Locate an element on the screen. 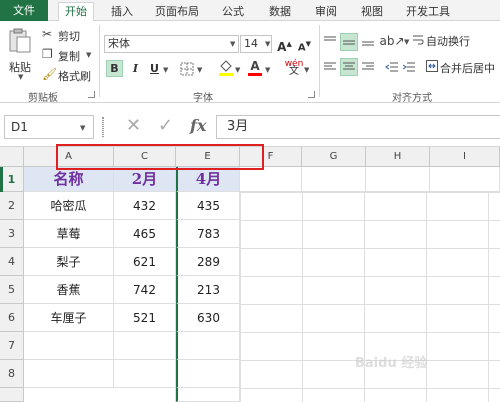  row-header-6: 6 is located at coordinates (12, 318).